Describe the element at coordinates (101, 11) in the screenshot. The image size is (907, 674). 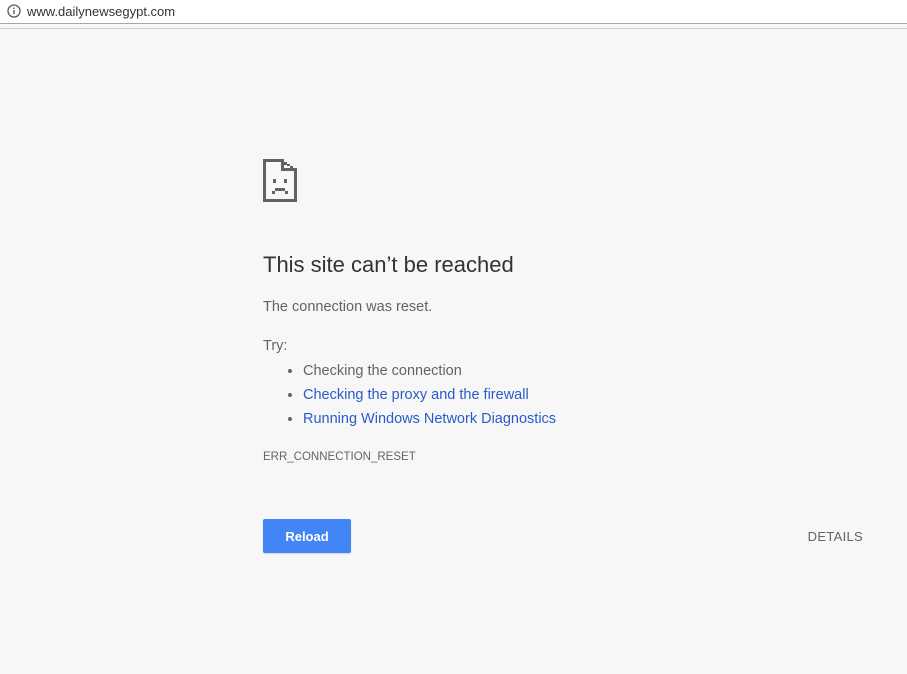
I see `url-text: www.dailynewsegypt.com` at that location.